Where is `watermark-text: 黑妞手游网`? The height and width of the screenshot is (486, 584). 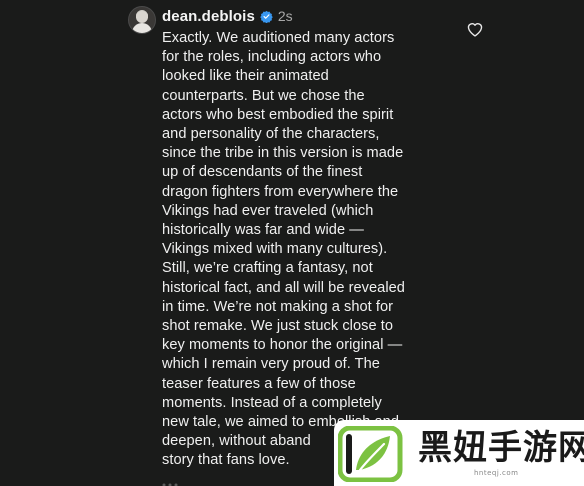
watermark-text: 黑妞手游网 is located at coordinates (501, 448).